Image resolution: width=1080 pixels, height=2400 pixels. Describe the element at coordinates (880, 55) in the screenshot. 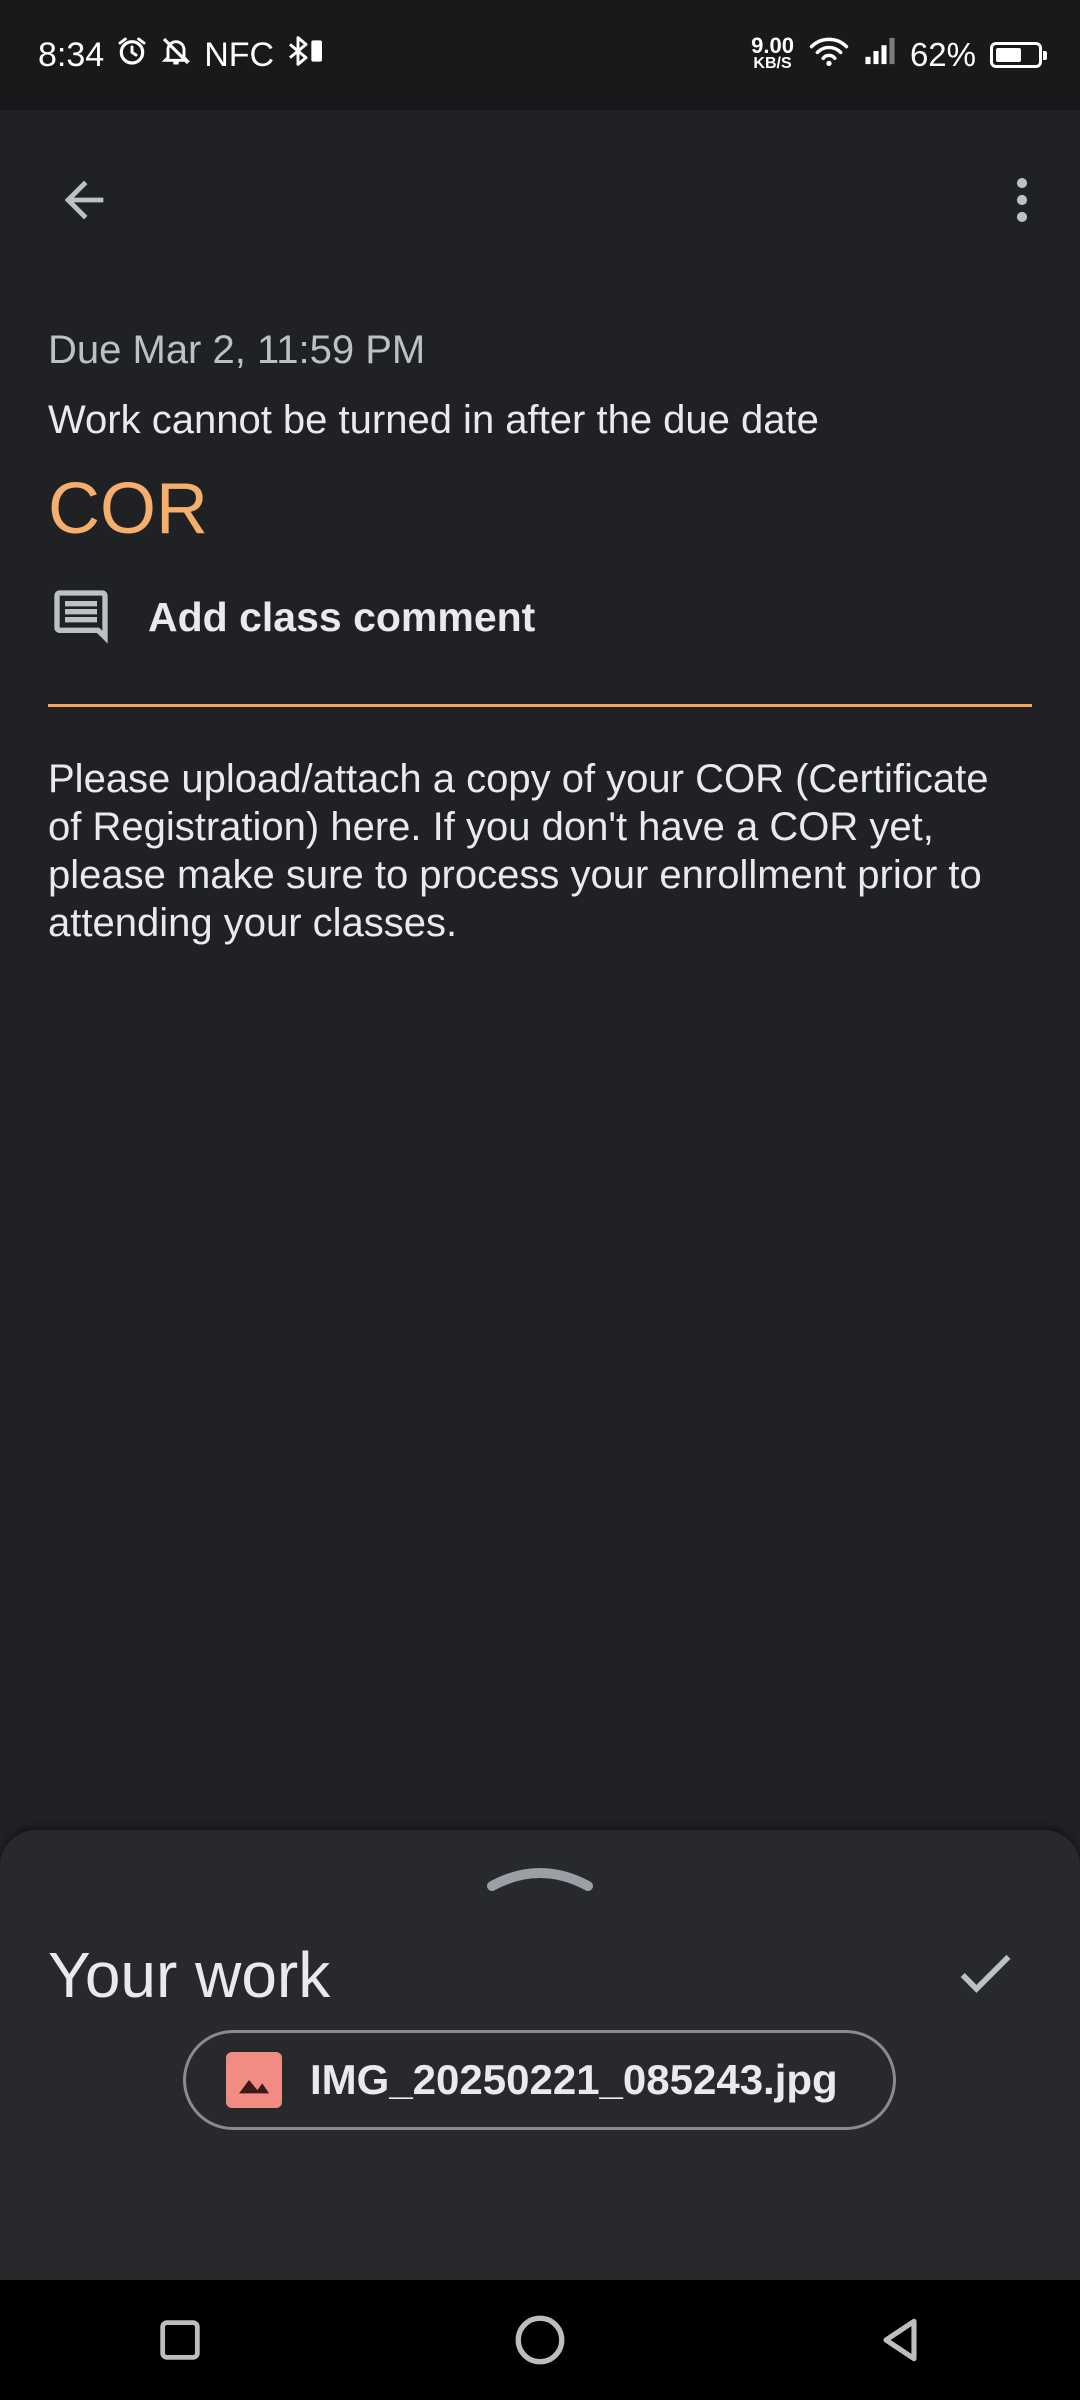

I see `signal-icon` at that location.